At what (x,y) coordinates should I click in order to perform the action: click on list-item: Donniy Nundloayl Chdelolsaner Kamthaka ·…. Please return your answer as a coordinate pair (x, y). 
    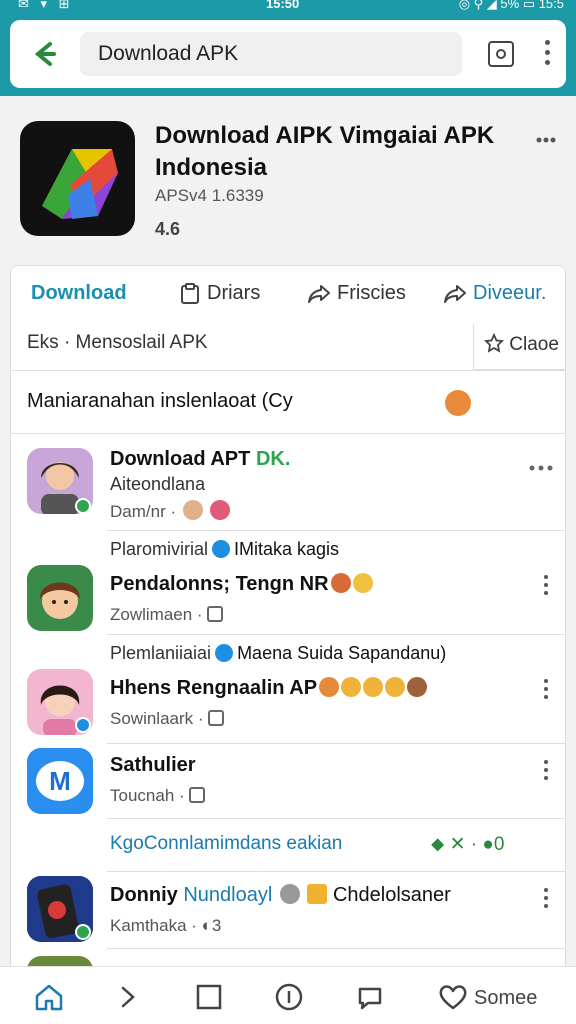
    Looking at the image, I should click on (288, 910).